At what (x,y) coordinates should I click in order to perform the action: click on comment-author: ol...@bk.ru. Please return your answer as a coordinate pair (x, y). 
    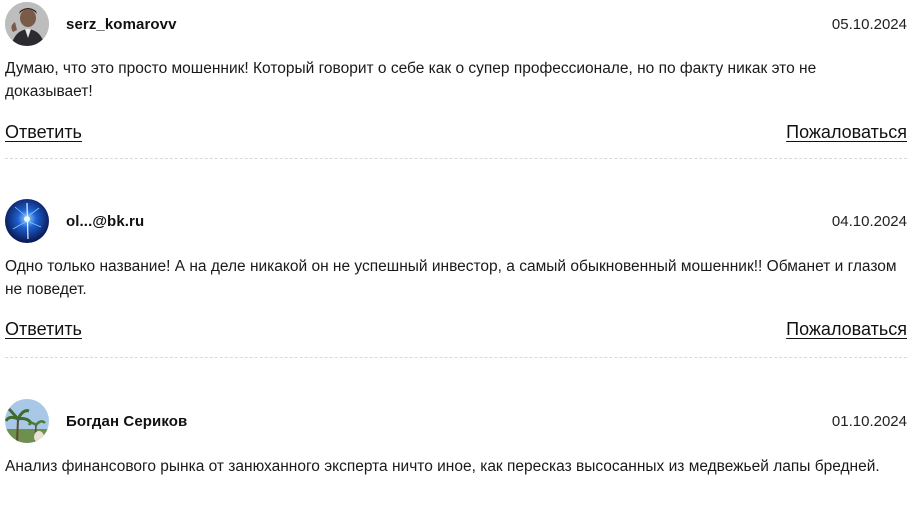
    Looking at the image, I should click on (105, 221).